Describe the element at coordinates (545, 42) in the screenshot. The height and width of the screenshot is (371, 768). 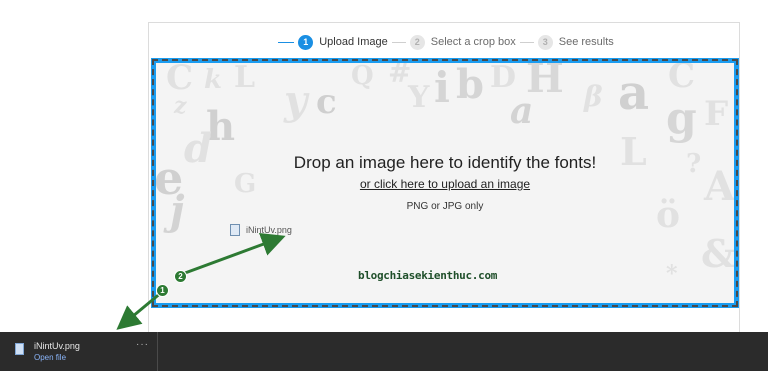
I see `step-number: 3` at that location.